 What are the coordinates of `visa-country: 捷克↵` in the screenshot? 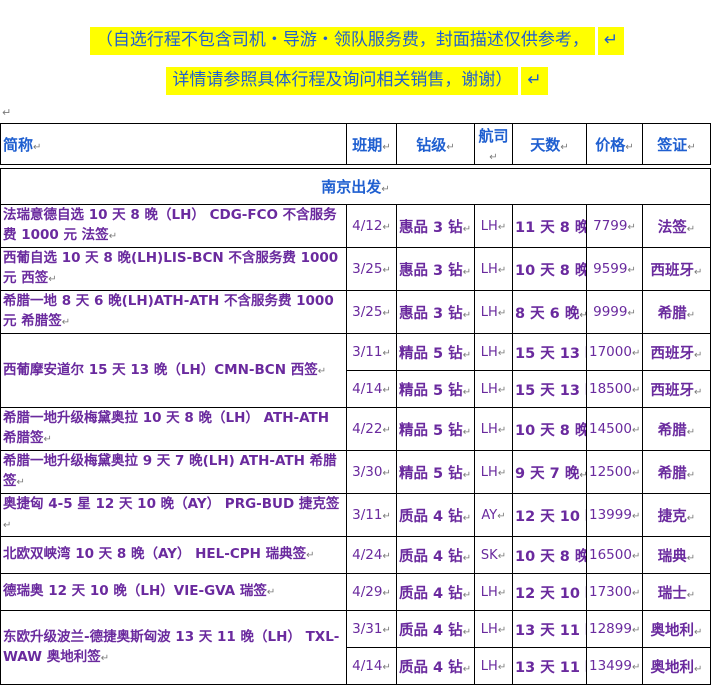 It's located at (676, 515).